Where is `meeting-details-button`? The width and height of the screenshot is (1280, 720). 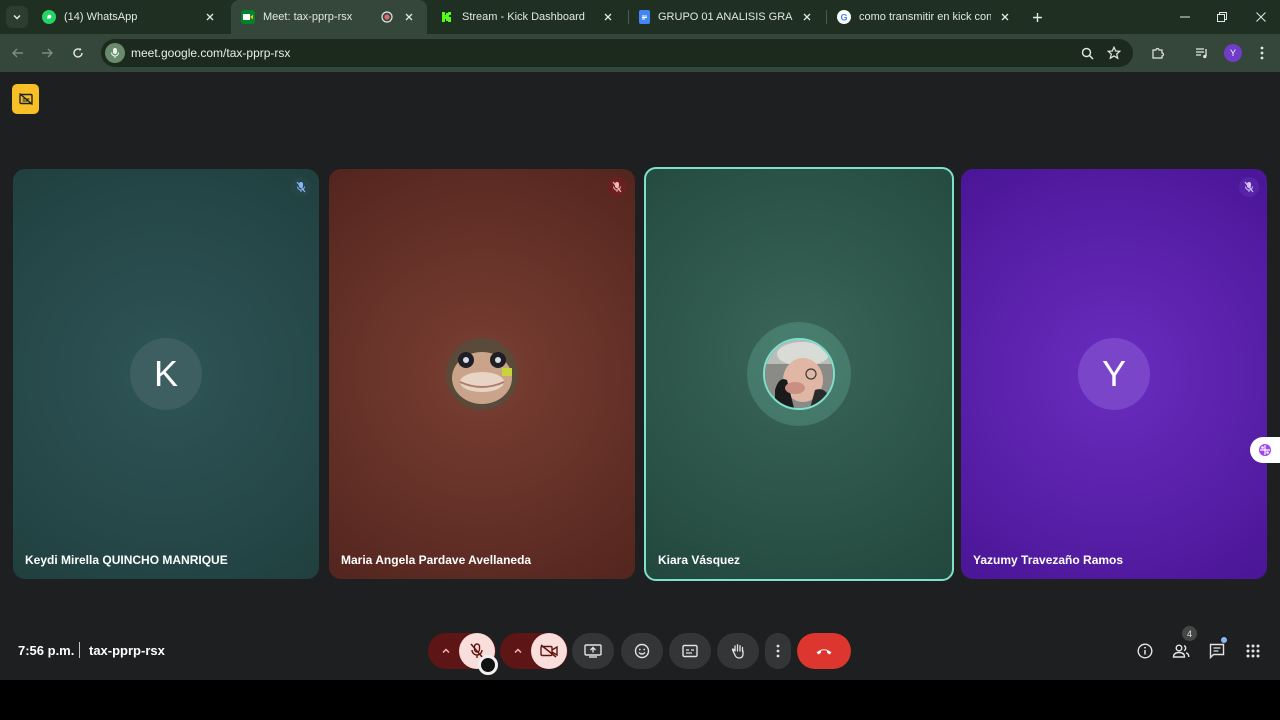
meeting-details-button is located at coordinates (1145, 651).